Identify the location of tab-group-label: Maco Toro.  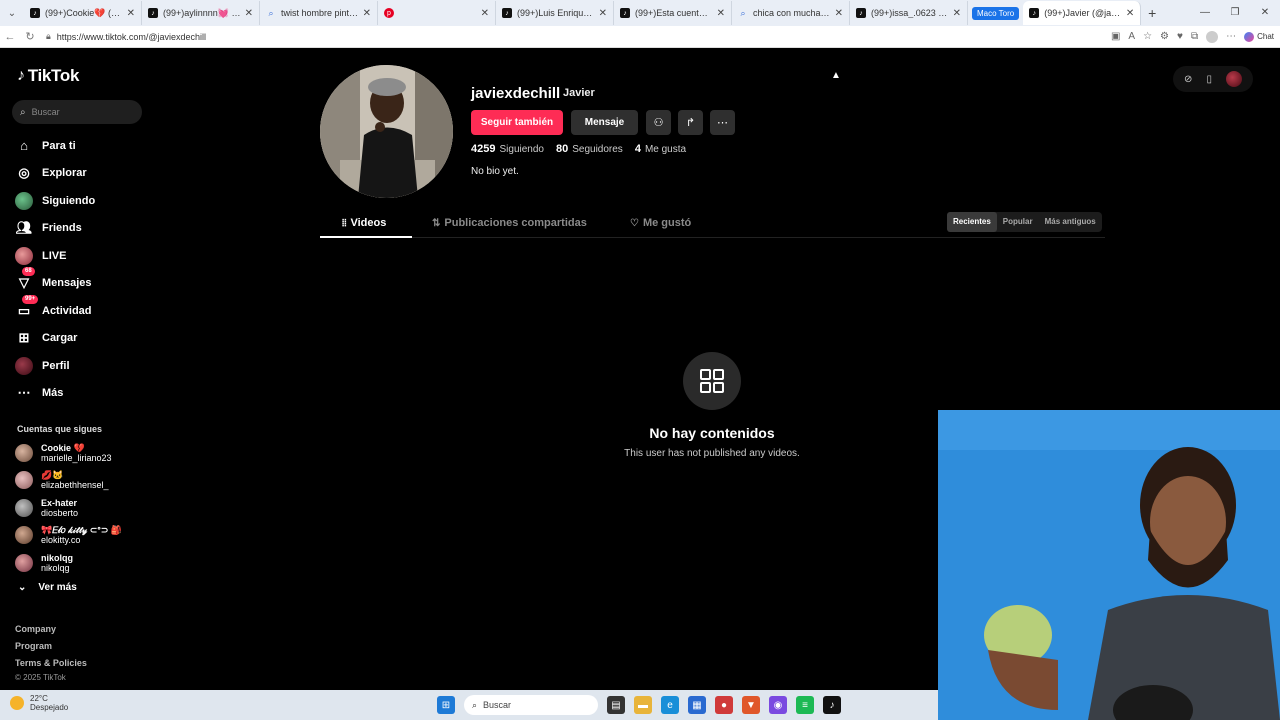
(996, 13).